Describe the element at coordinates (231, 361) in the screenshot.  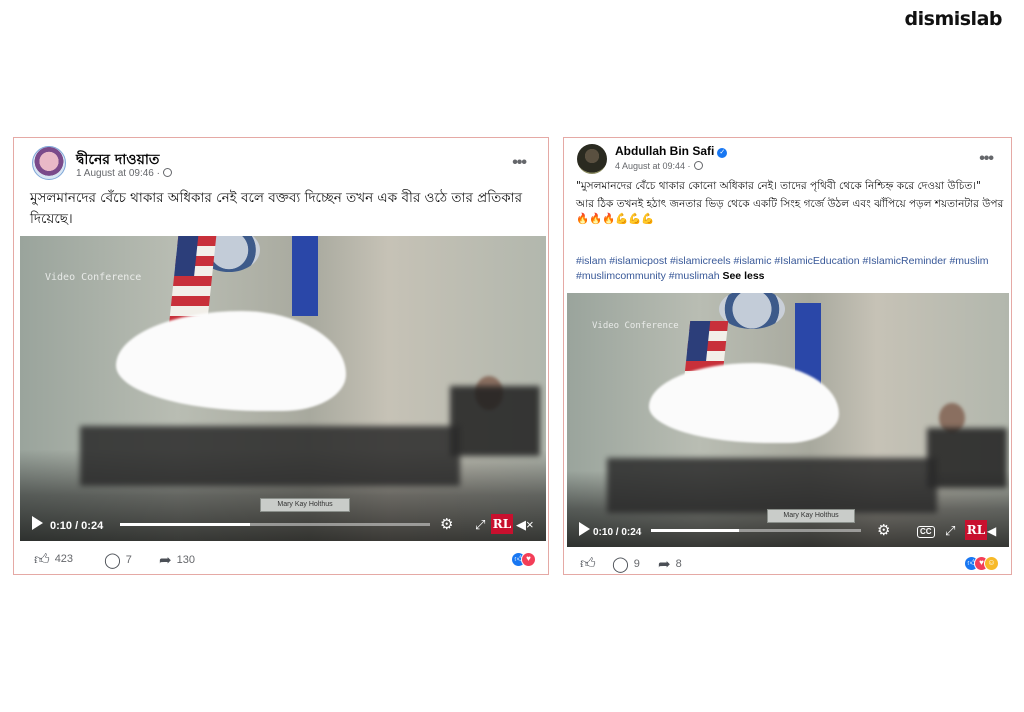
I see `white-blur-overlay` at that location.